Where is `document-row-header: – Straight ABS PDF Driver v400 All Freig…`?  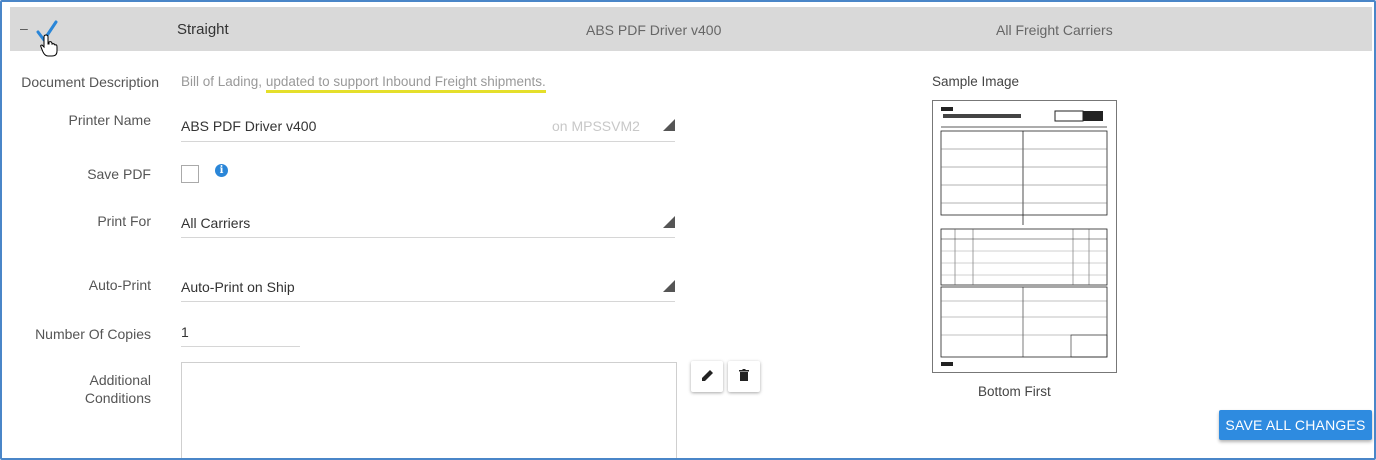
document-row-header: – Straight ABS PDF Driver v400 All Freig… is located at coordinates (691, 32).